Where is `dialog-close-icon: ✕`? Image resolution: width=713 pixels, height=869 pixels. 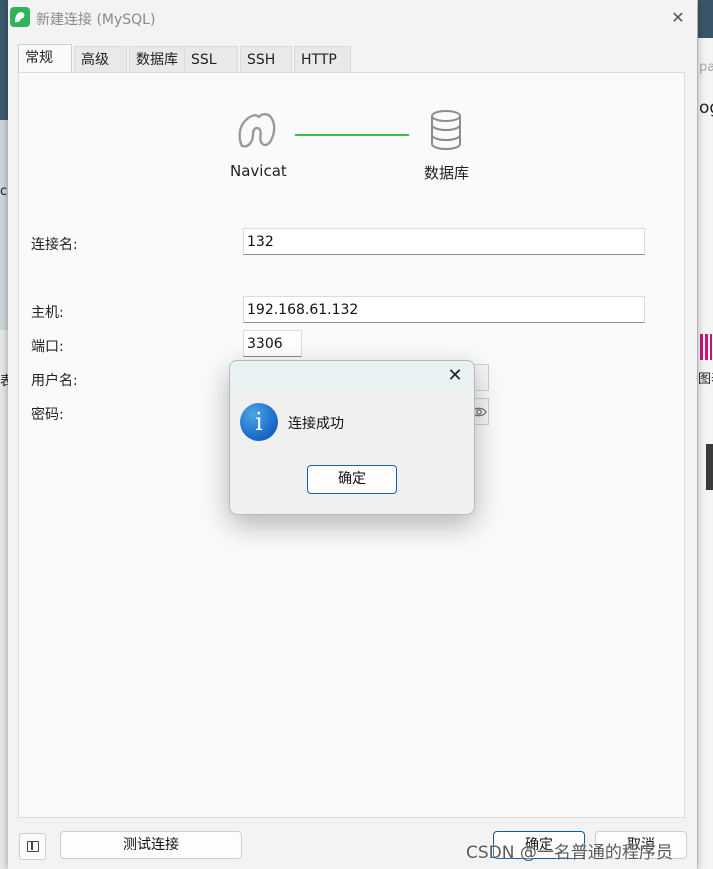
dialog-close-icon: ✕ is located at coordinates (455, 376).